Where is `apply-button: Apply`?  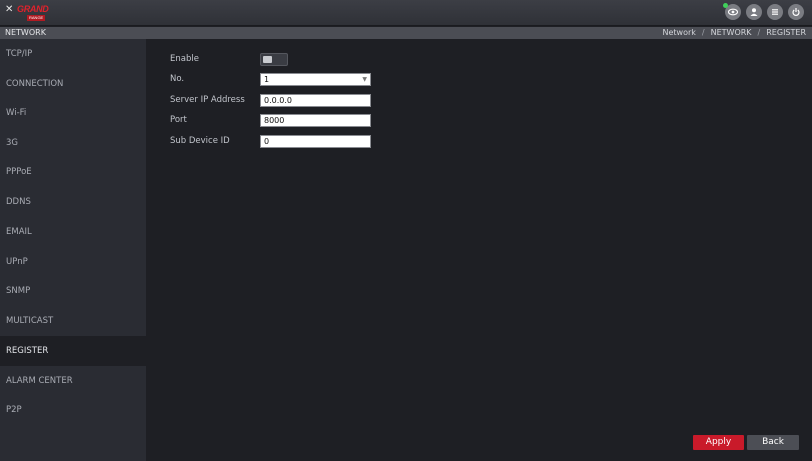
apply-button: Apply is located at coordinates (718, 442).